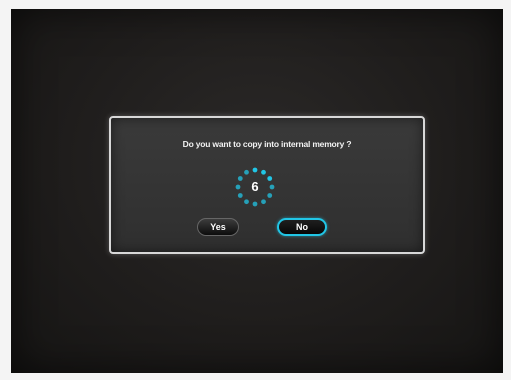  What do you see at coordinates (218, 227) in the screenshot?
I see `yes-button: Yes` at bounding box center [218, 227].